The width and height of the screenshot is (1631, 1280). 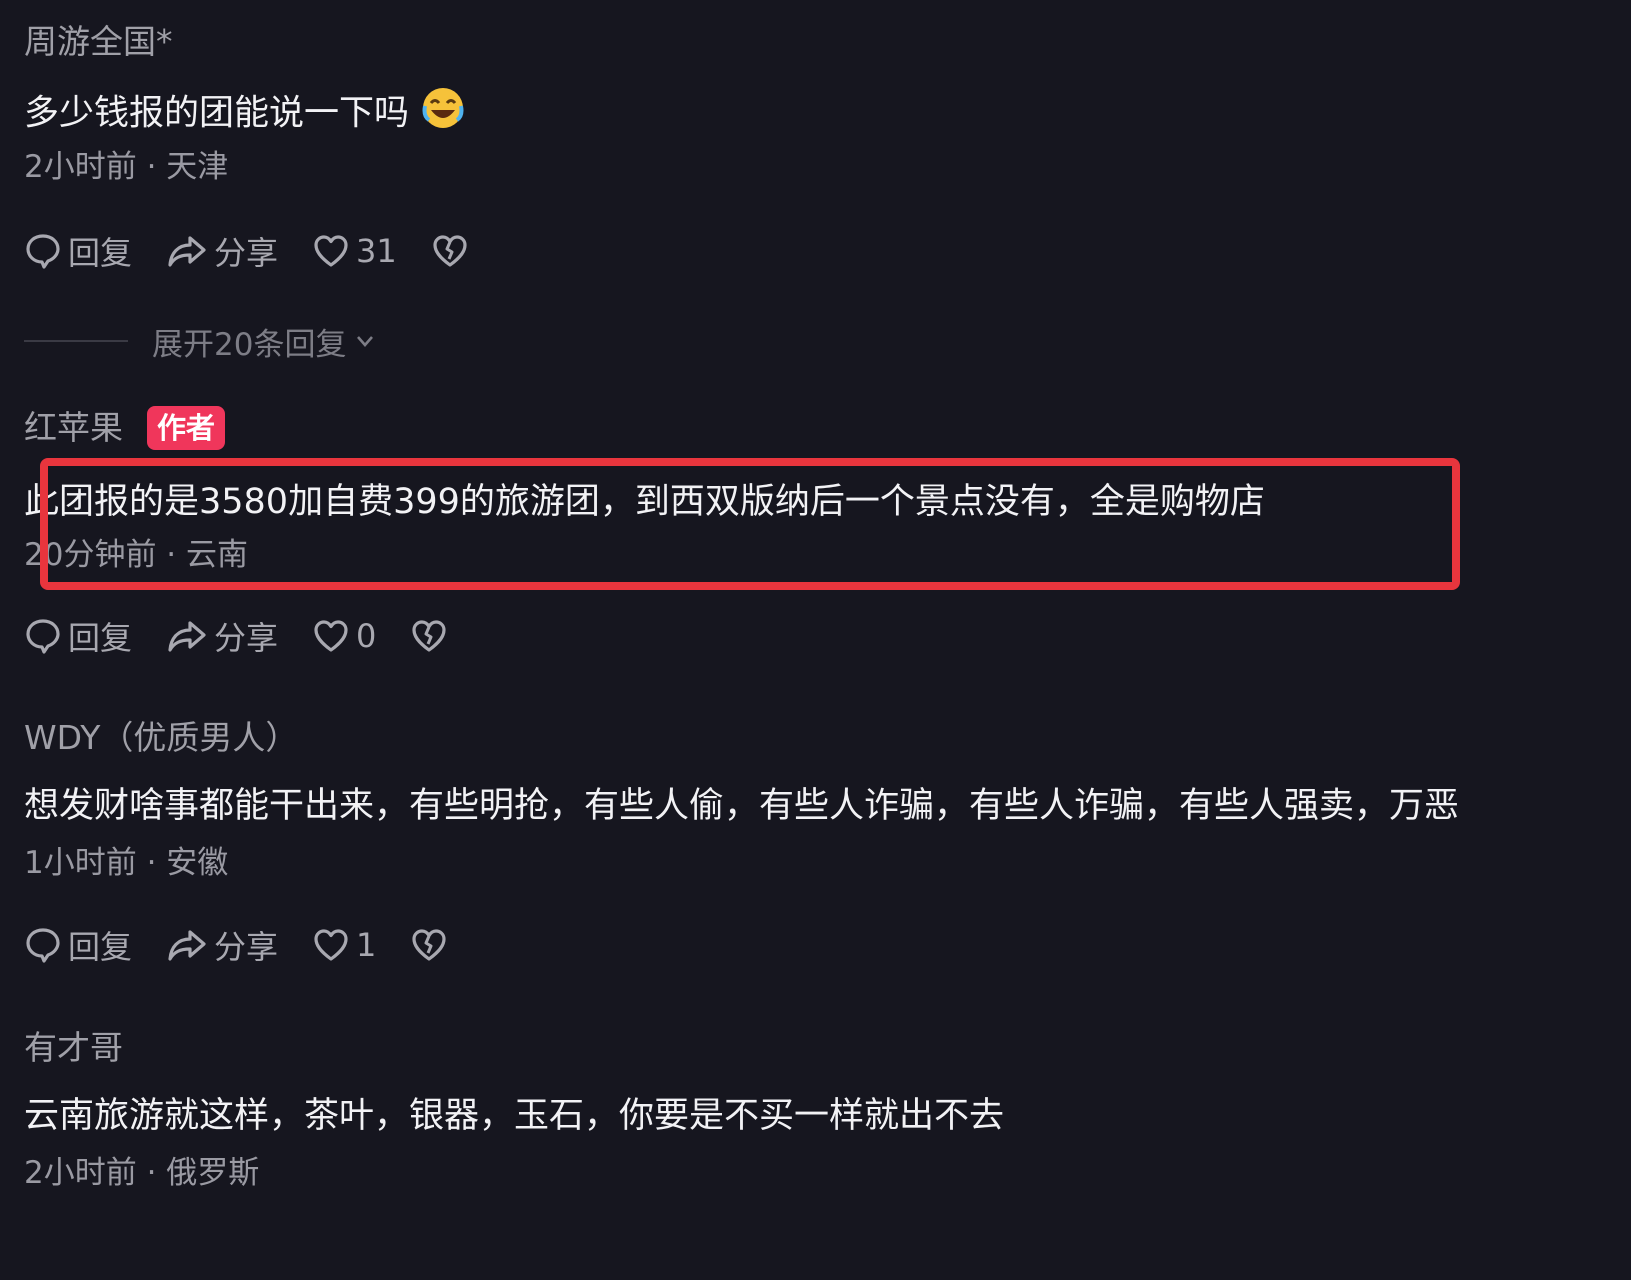 I want to click on comment-meta: 2小时前 · 天津, so click(x=126, y=167).